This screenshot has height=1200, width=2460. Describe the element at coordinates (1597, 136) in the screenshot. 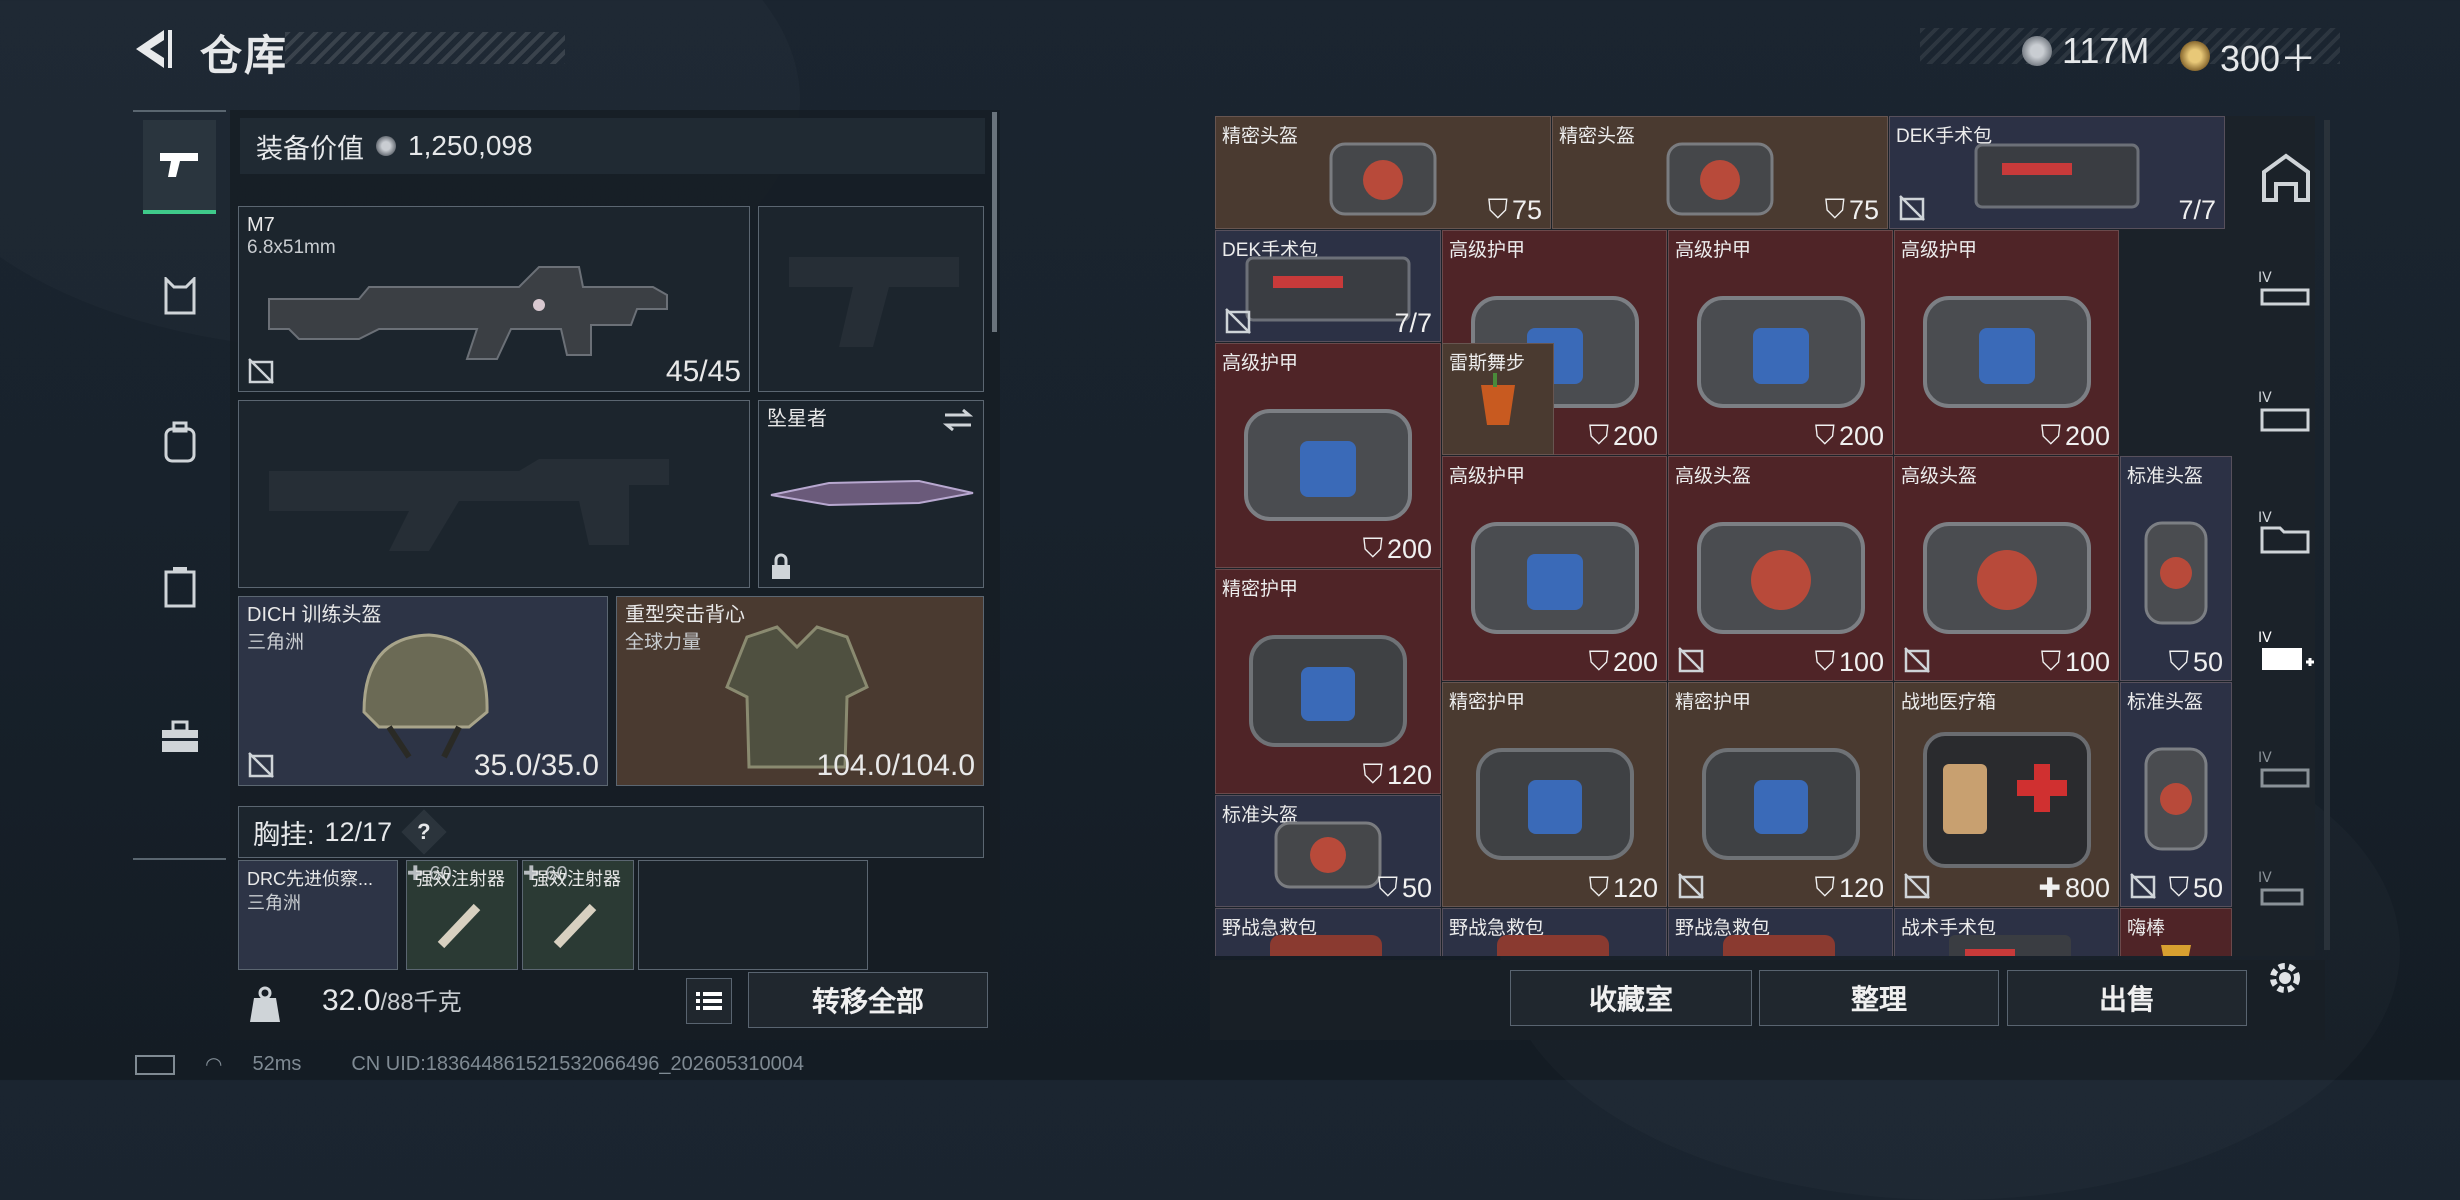

I see `item-name: 精密头盔` at that location.